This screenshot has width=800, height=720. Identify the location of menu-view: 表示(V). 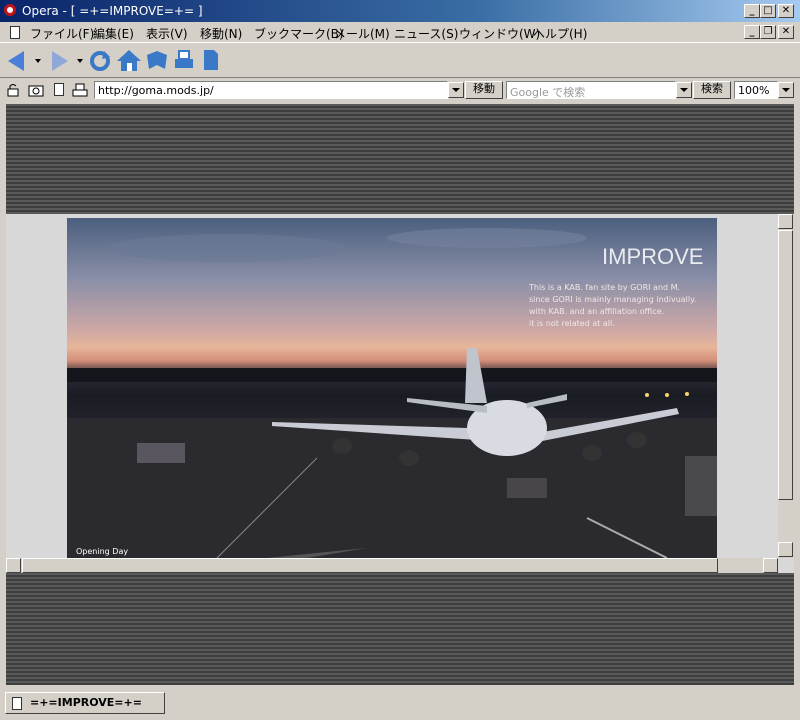
(167, 33).